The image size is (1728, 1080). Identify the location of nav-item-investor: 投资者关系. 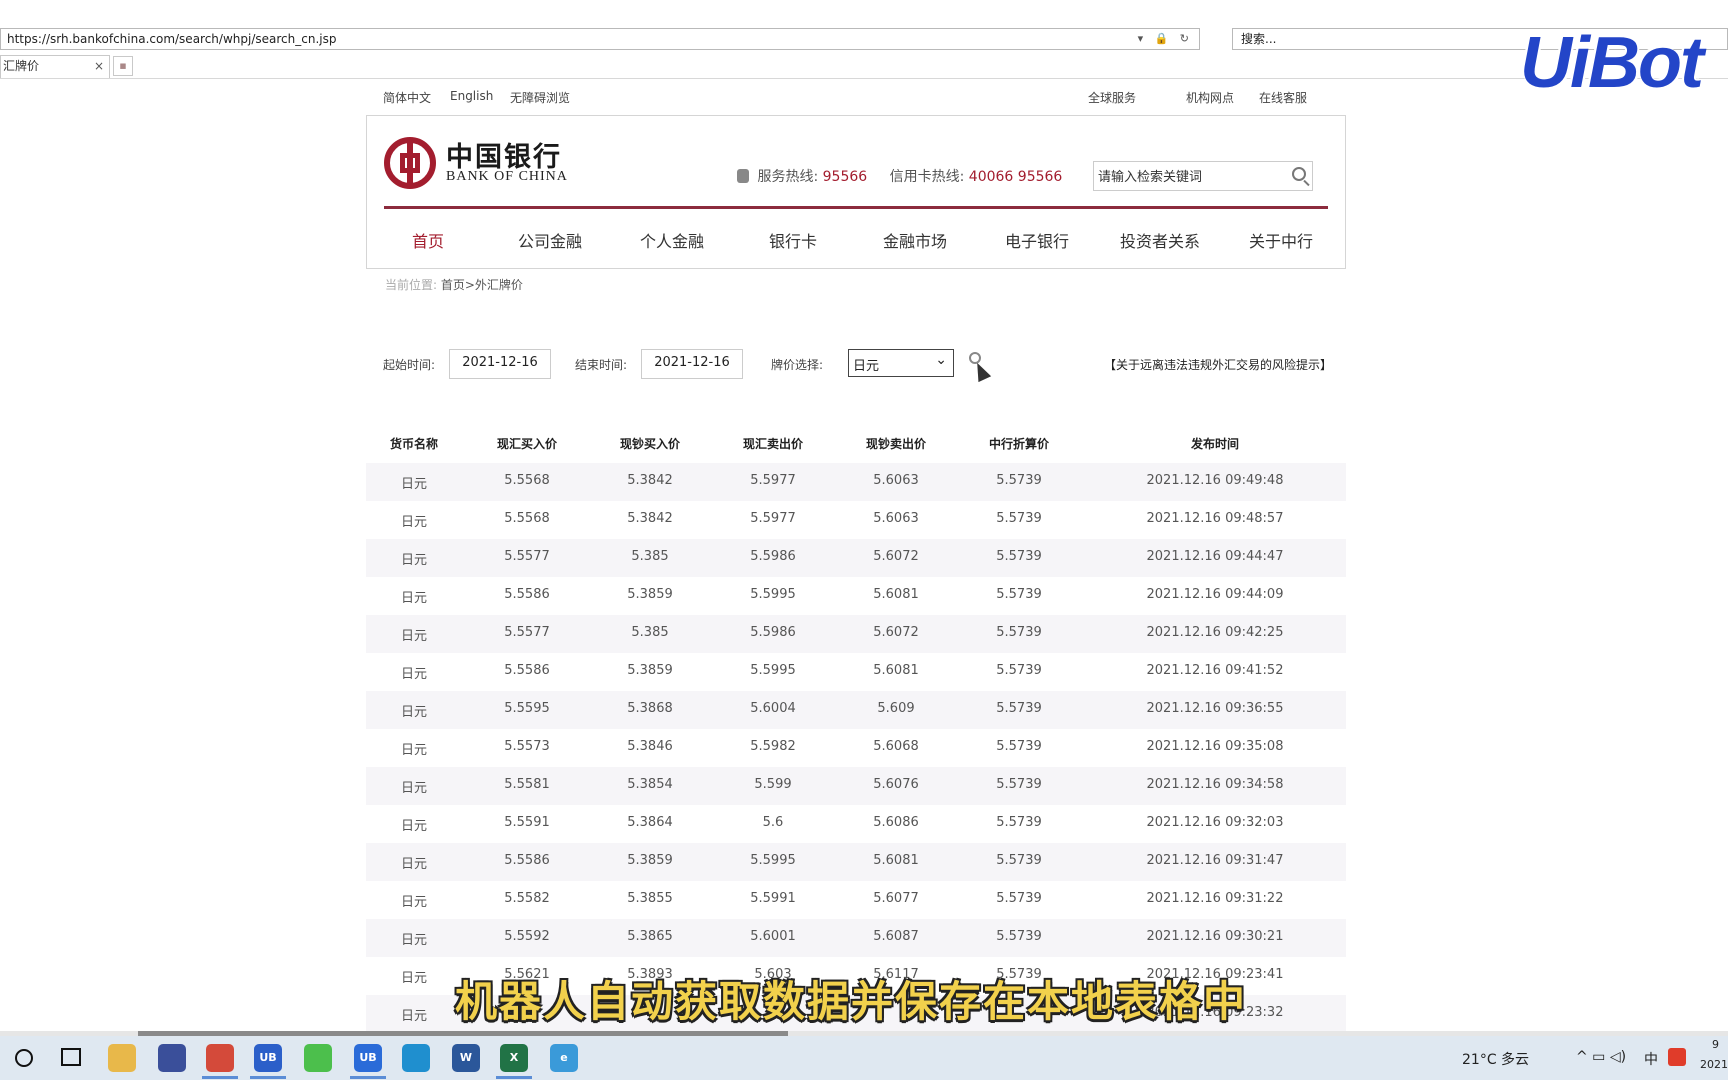
(1160, 240).